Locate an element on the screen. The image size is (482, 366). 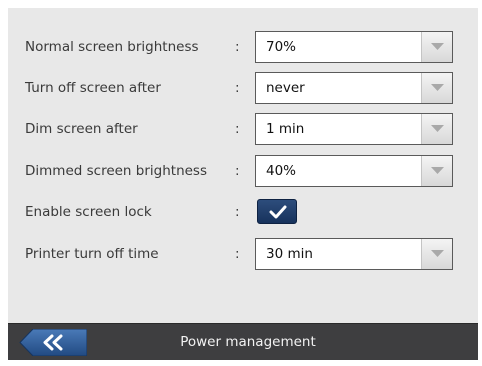
dropdown-value: 30 min is located at coordinates (289, 254).